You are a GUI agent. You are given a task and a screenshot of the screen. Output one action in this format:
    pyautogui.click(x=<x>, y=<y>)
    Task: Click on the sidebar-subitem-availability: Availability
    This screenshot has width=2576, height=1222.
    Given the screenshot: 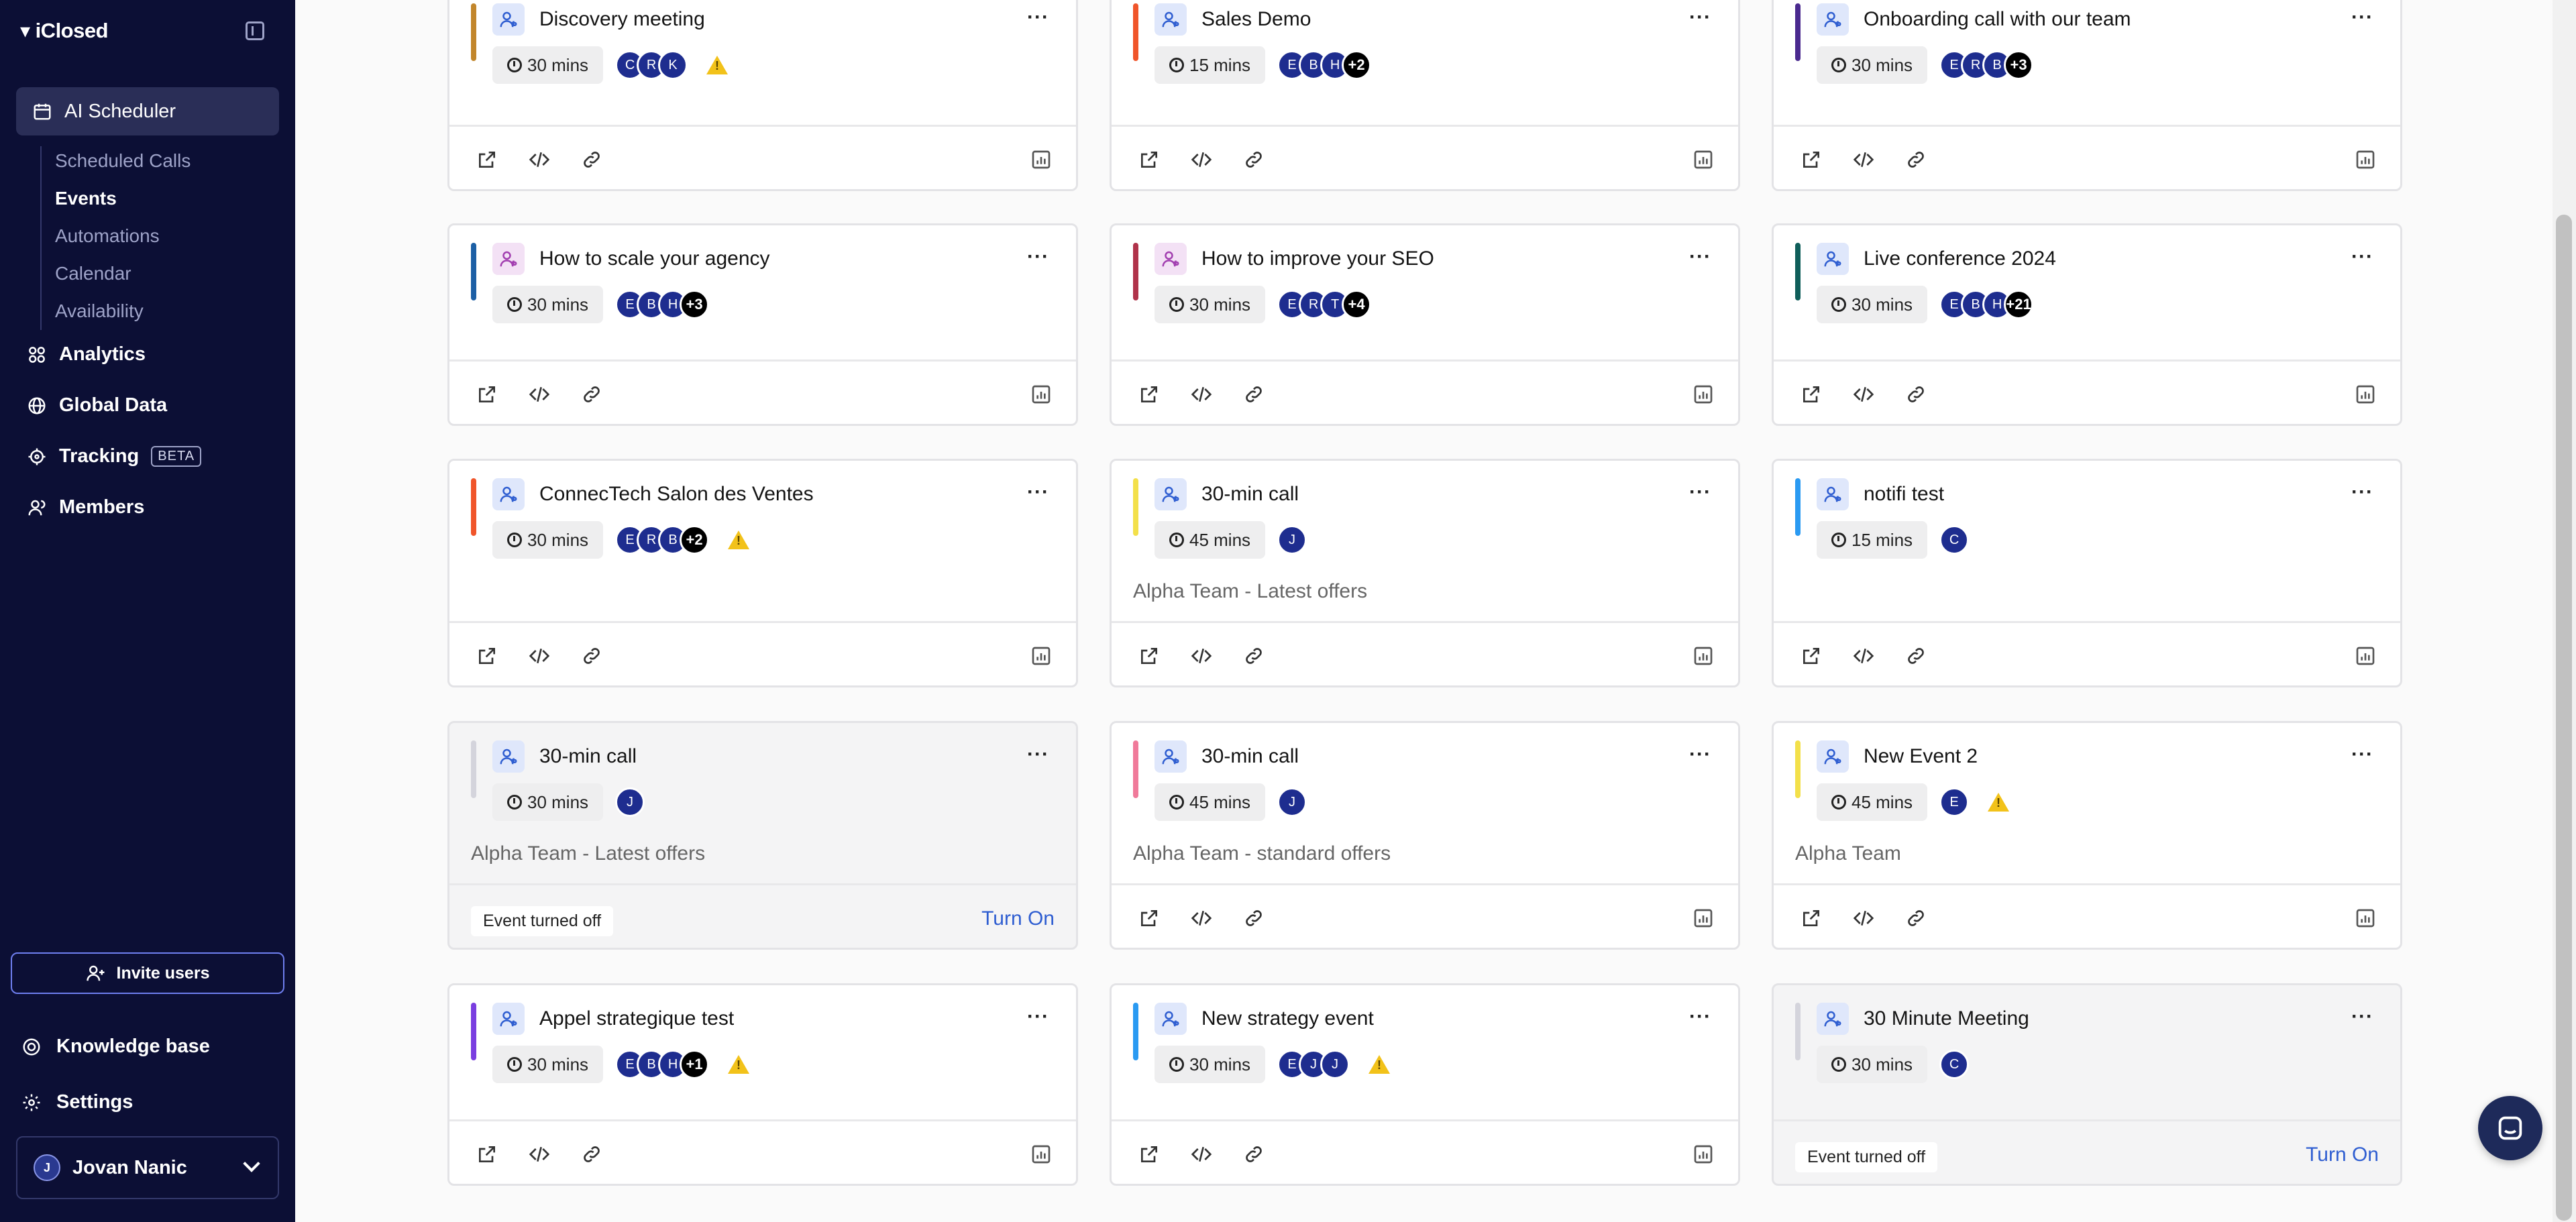 What is the action you would take?
    pyautogui.click(x=99, y=311)
    